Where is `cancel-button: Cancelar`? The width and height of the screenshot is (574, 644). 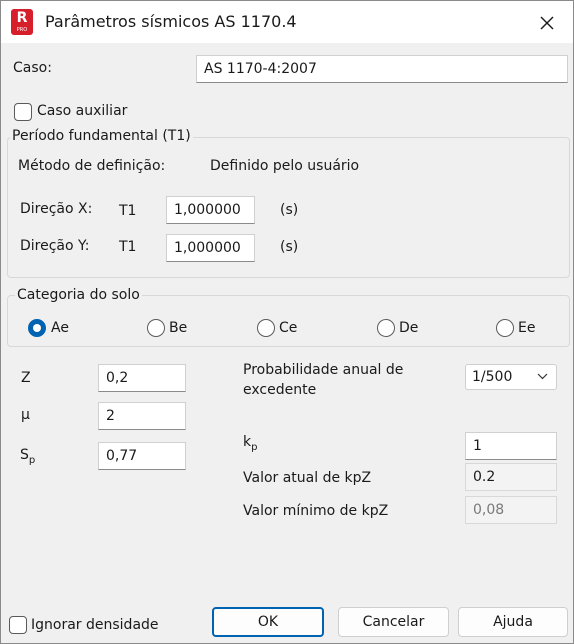
cancel-button: Cancelar is located at coordinates (393, 622).